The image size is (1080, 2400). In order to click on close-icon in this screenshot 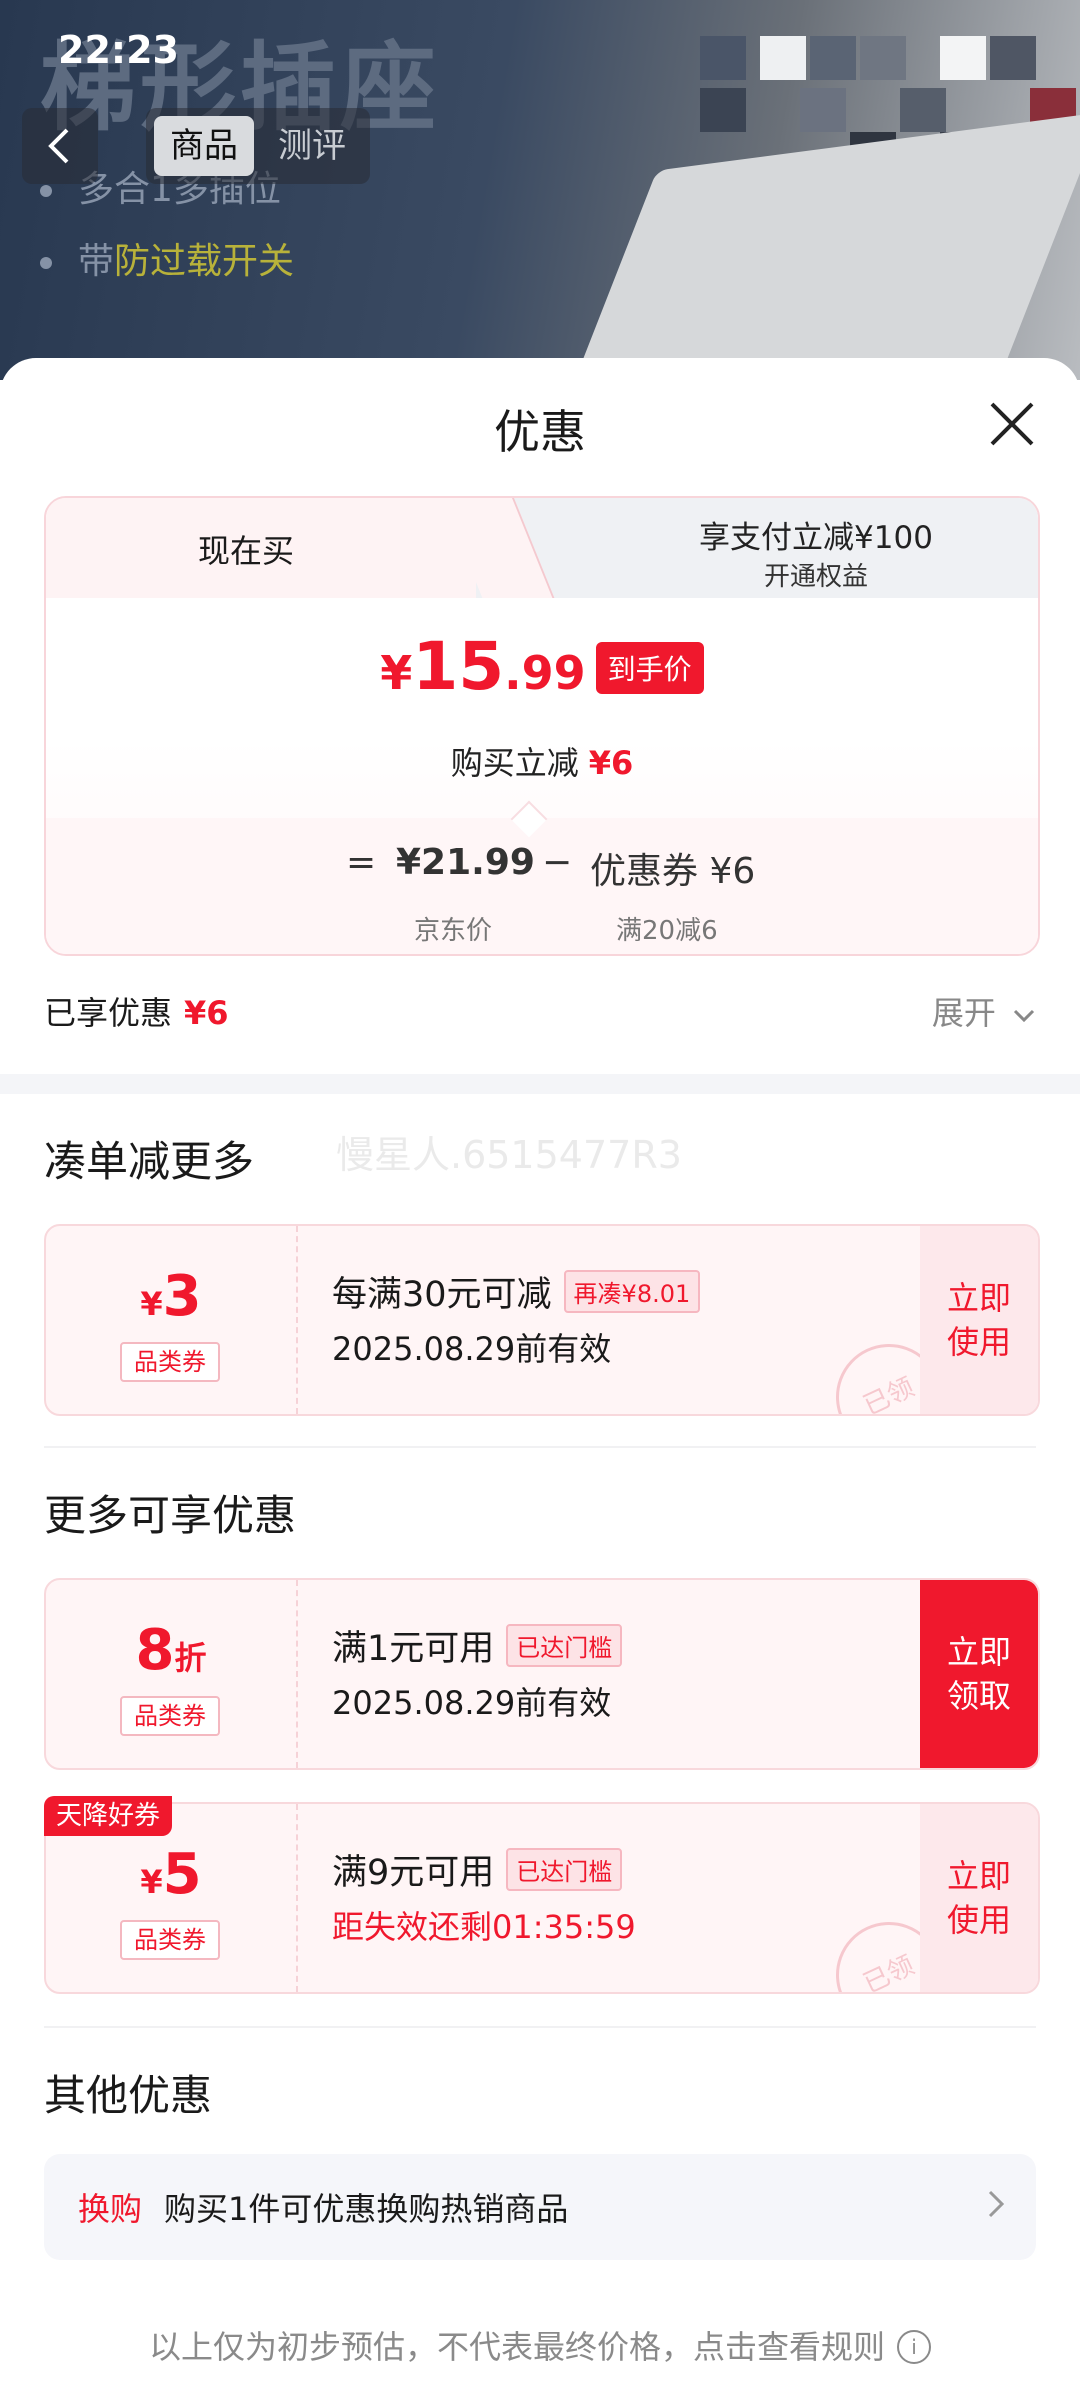, I will do `click(1012, 424)`.